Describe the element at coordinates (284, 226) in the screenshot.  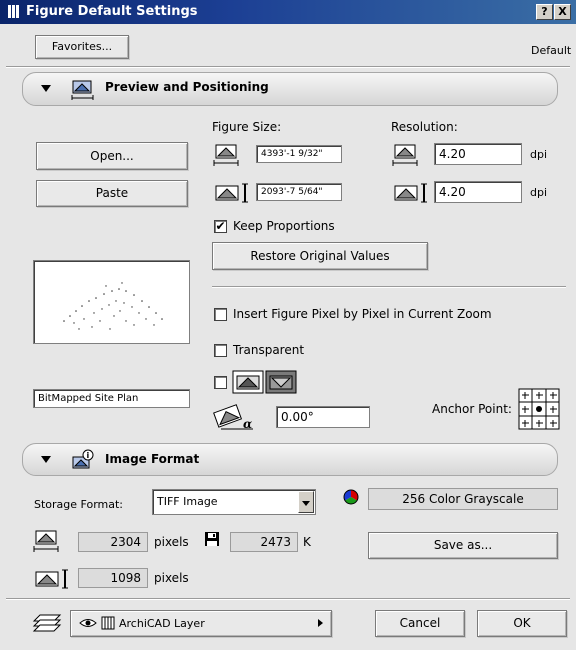
I see `keep-proportions-label: Keep Proportions` at that location.